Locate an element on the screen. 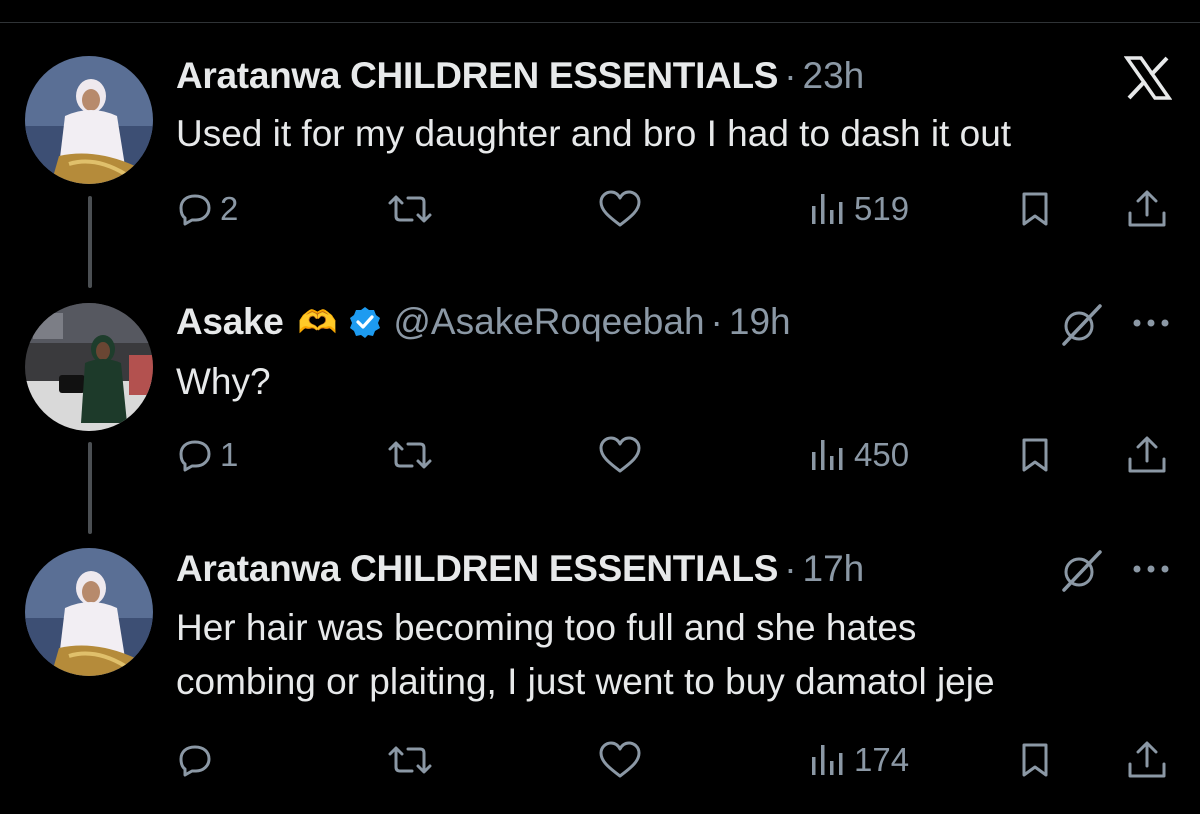 The height and width of the screenshot is (814, 1200). views-button: 519 is located at coordinates (859, 209).